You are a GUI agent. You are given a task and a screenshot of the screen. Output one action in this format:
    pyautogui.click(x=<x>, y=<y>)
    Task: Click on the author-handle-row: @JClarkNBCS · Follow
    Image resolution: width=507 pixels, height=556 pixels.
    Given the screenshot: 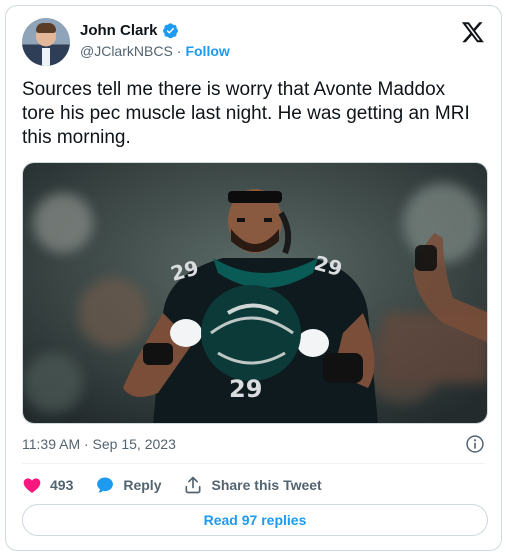 What is the action you would take?
    pyautogui.click(x=155, y=51)
    